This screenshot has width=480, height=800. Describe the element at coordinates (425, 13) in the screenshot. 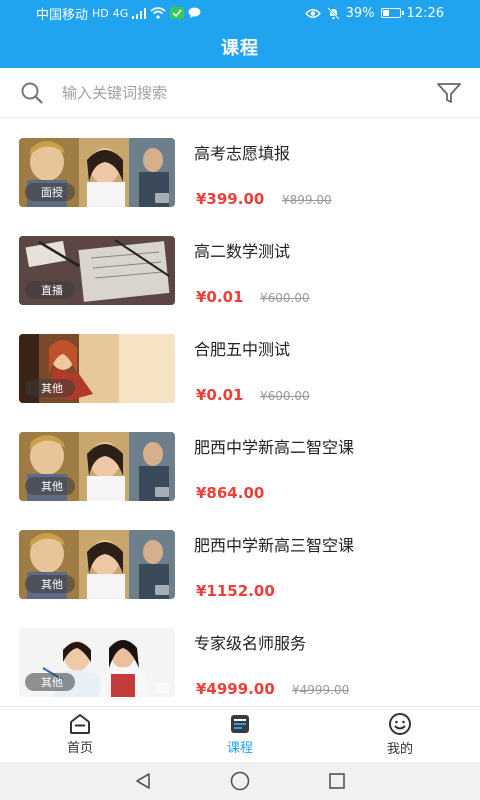

I see `clock: 12:26` at that location.